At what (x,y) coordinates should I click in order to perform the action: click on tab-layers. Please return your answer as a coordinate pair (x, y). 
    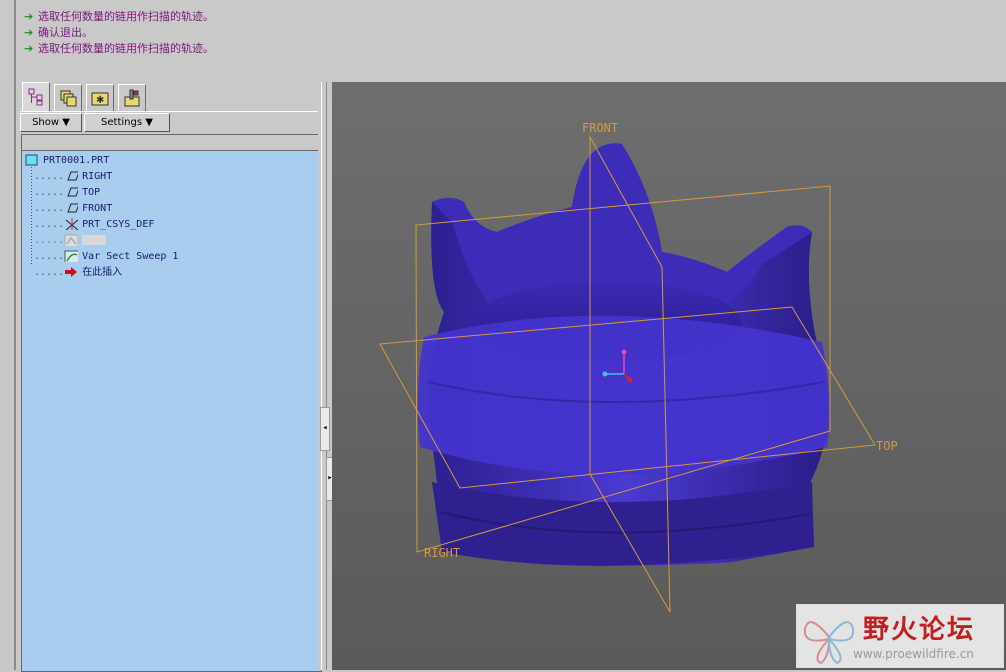
    Looking at the image, I should click on (68, 97).